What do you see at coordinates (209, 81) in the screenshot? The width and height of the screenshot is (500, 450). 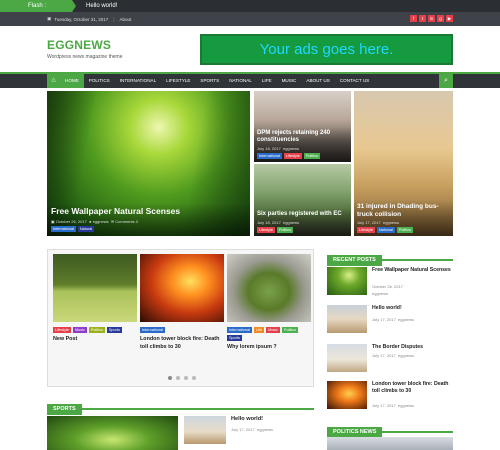 I see `nav-item-sports: SPORTS` at bounding box center [209, 81].